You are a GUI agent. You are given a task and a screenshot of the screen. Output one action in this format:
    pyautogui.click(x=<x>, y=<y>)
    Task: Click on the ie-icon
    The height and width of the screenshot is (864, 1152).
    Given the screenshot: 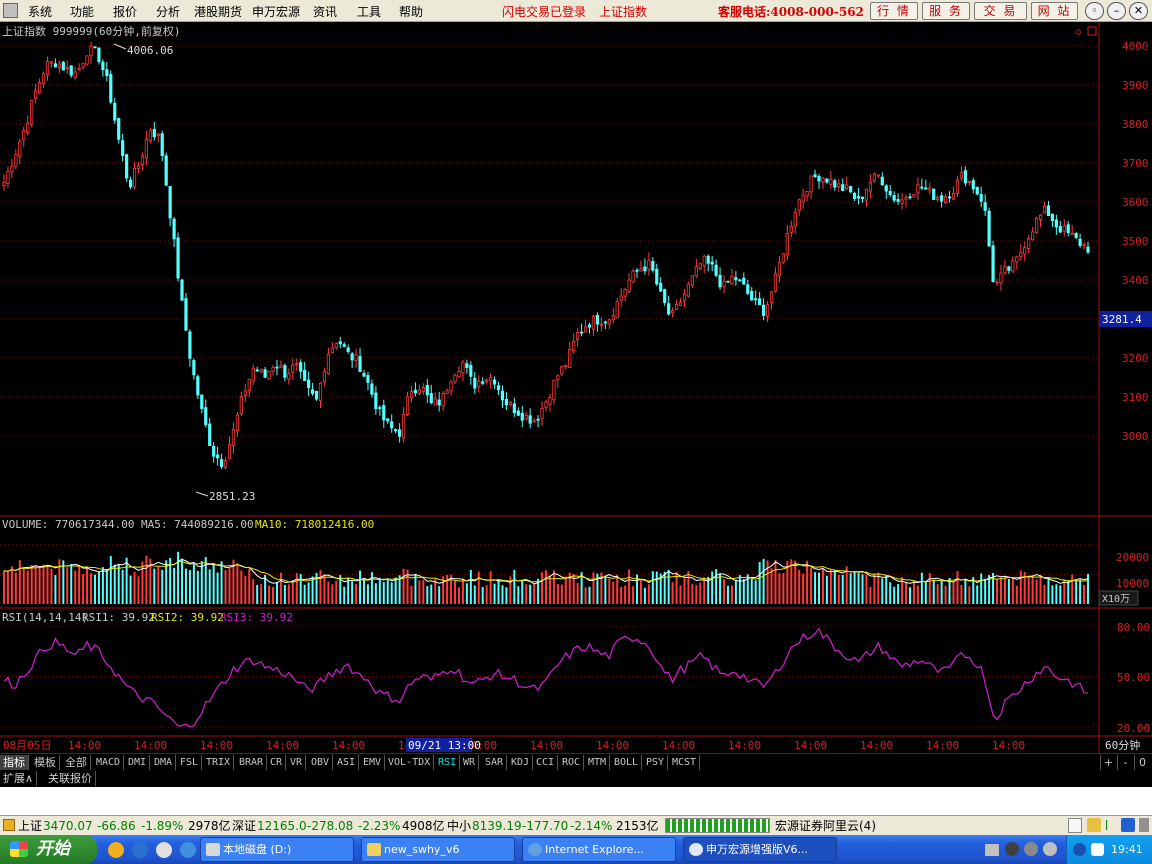 What is the action you would take?
    pyautogui.click(x=535, y=849)
    